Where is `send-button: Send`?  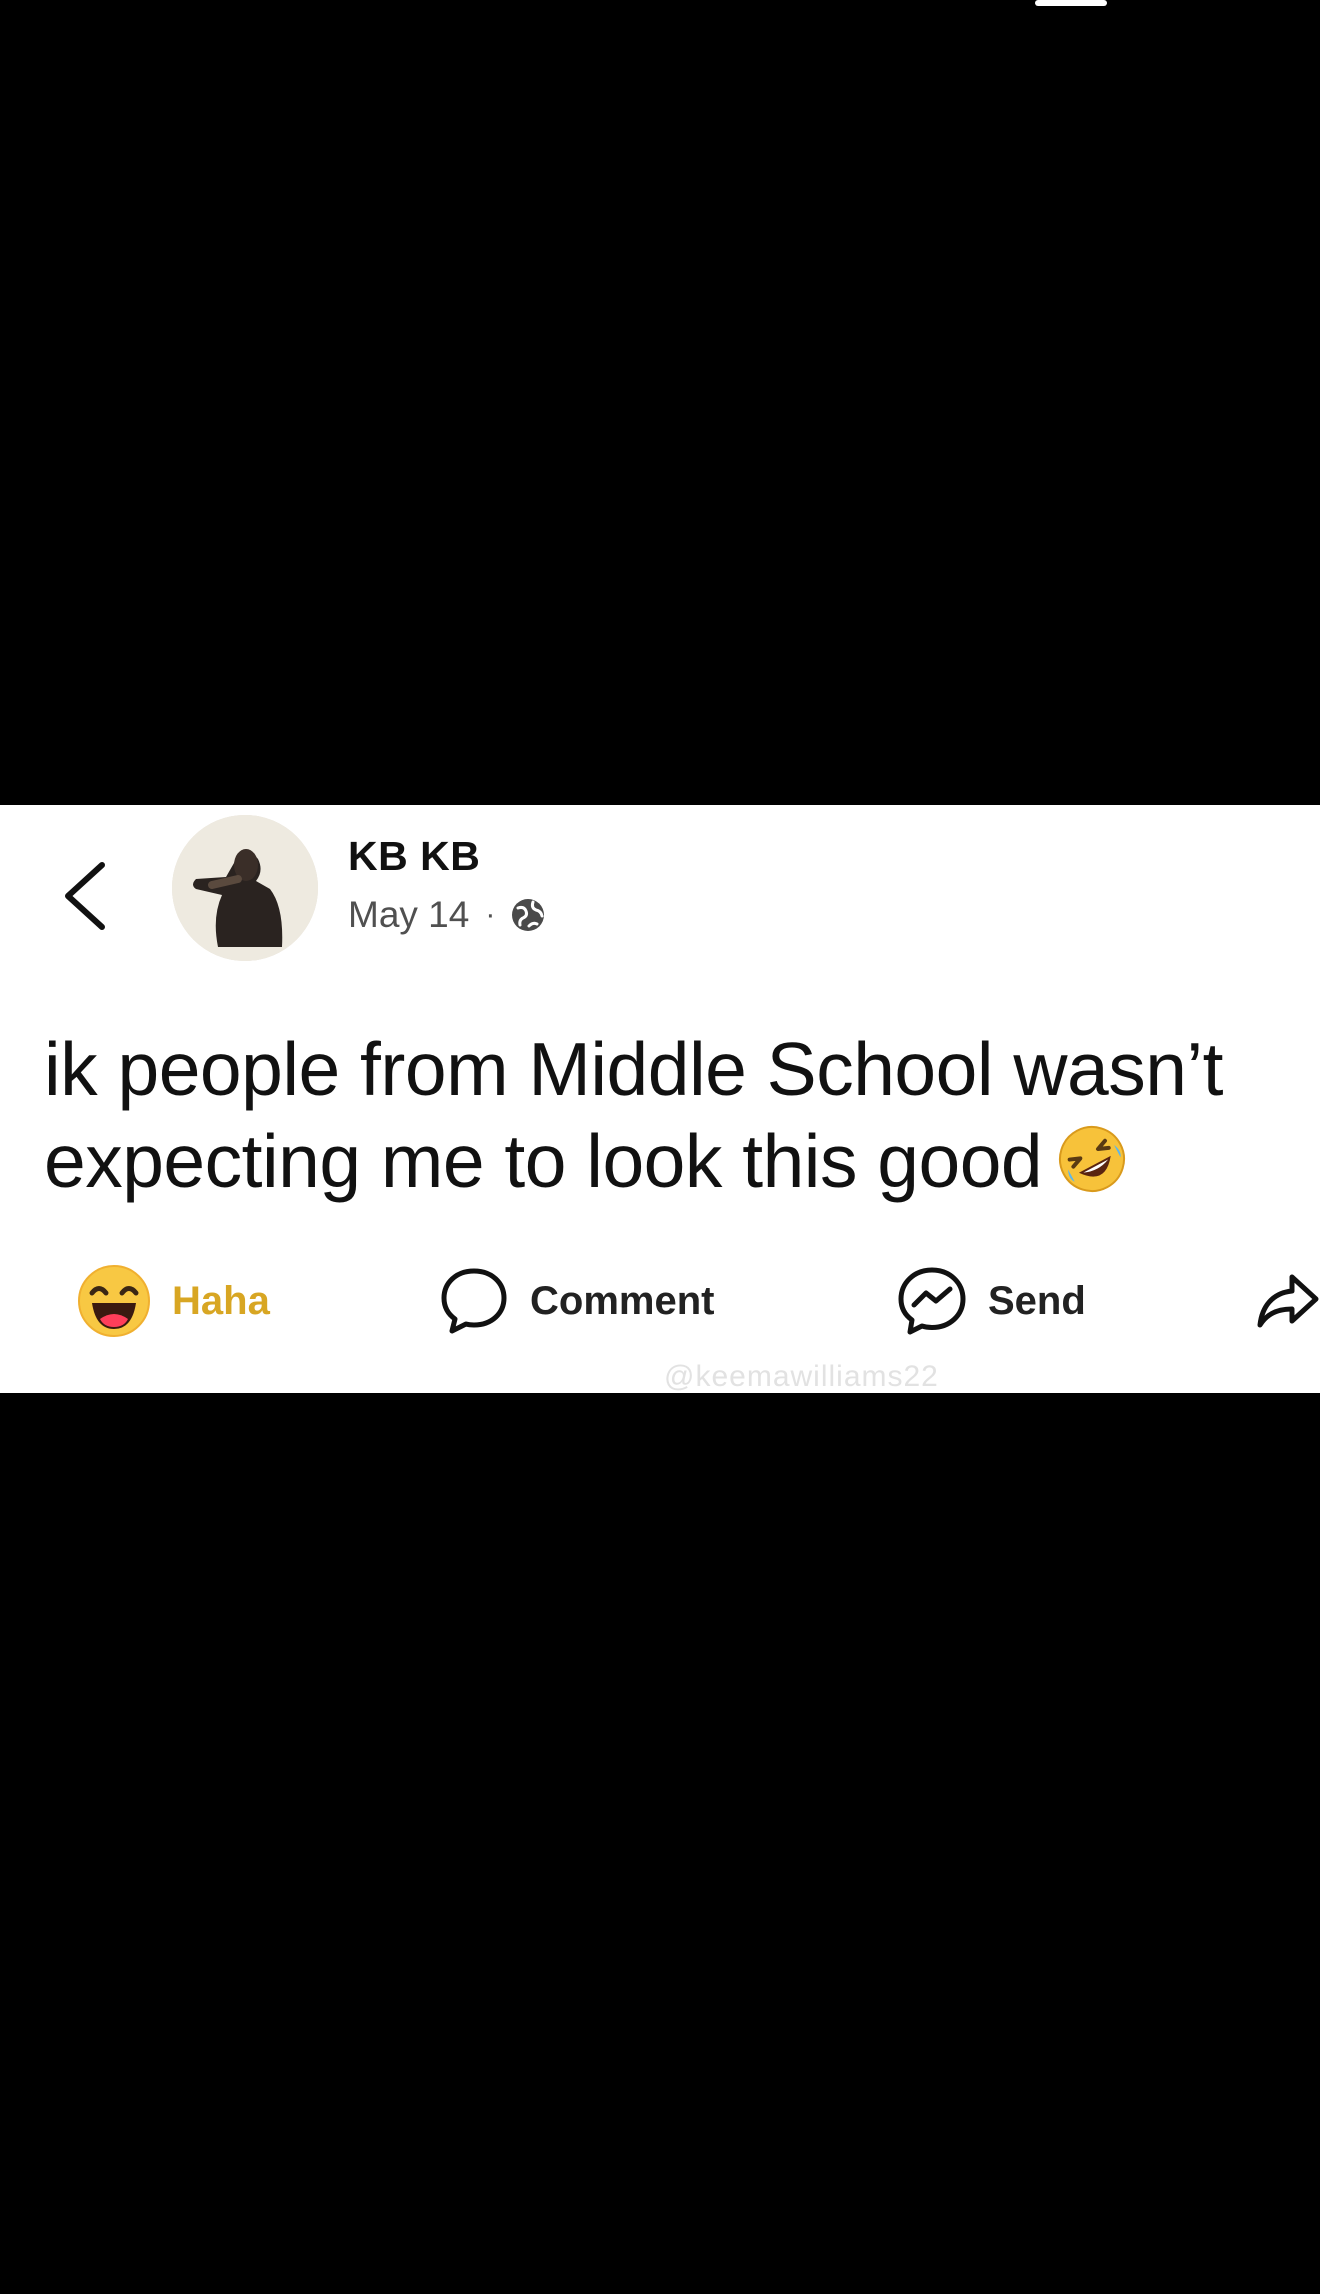
send-button: Send is located at coordinates (991, 1301).